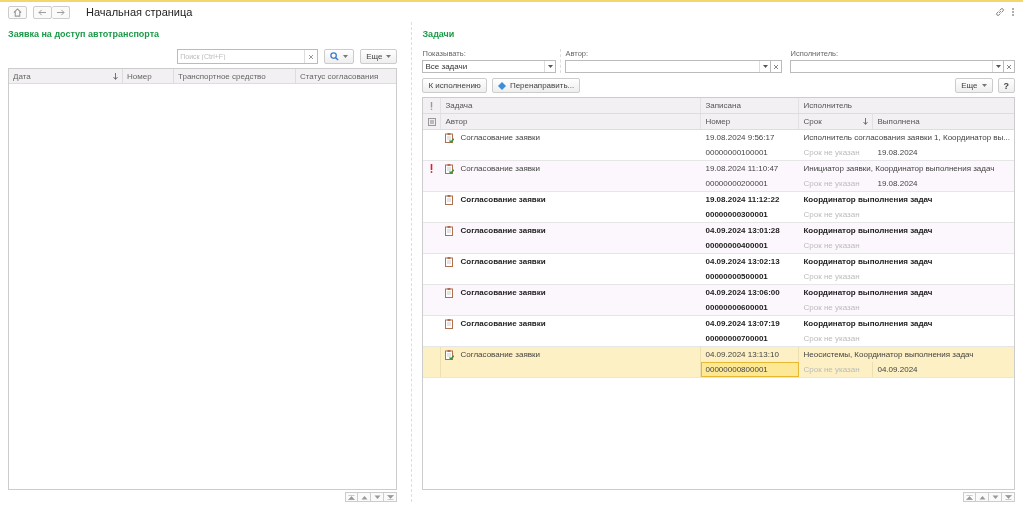 This screenshot has width=1023, height=508. What do you see at coordinates (335, 56) in the screenshot?
I see `search-icon` at bounding box center [335, 56].